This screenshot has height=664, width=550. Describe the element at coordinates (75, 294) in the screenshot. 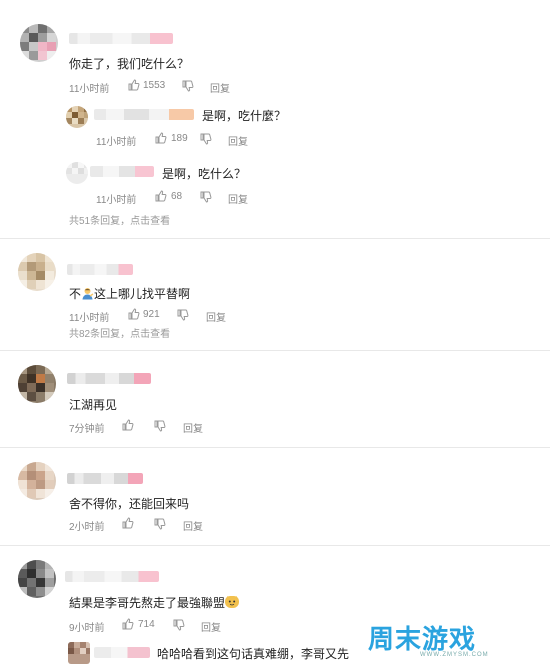

I see `comment-text-start: 不` at that location.